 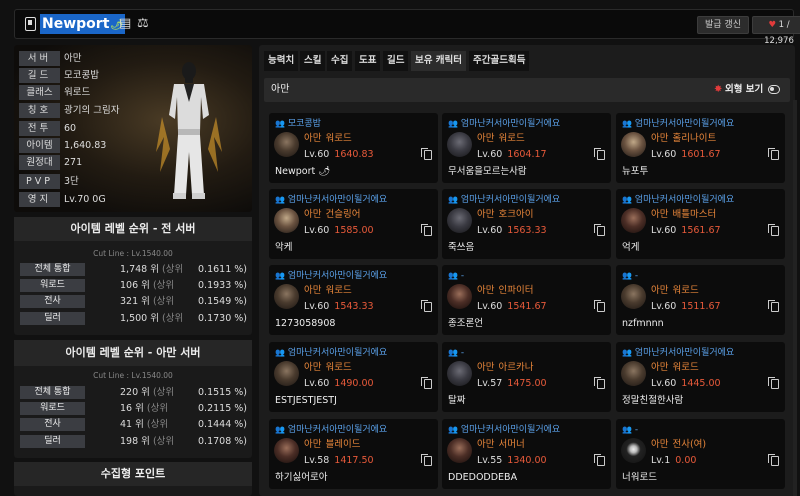 I want to click on rank-all-row-class: 워로드 106 위 (상위 0.1933 %), so click(x=134, y=285).